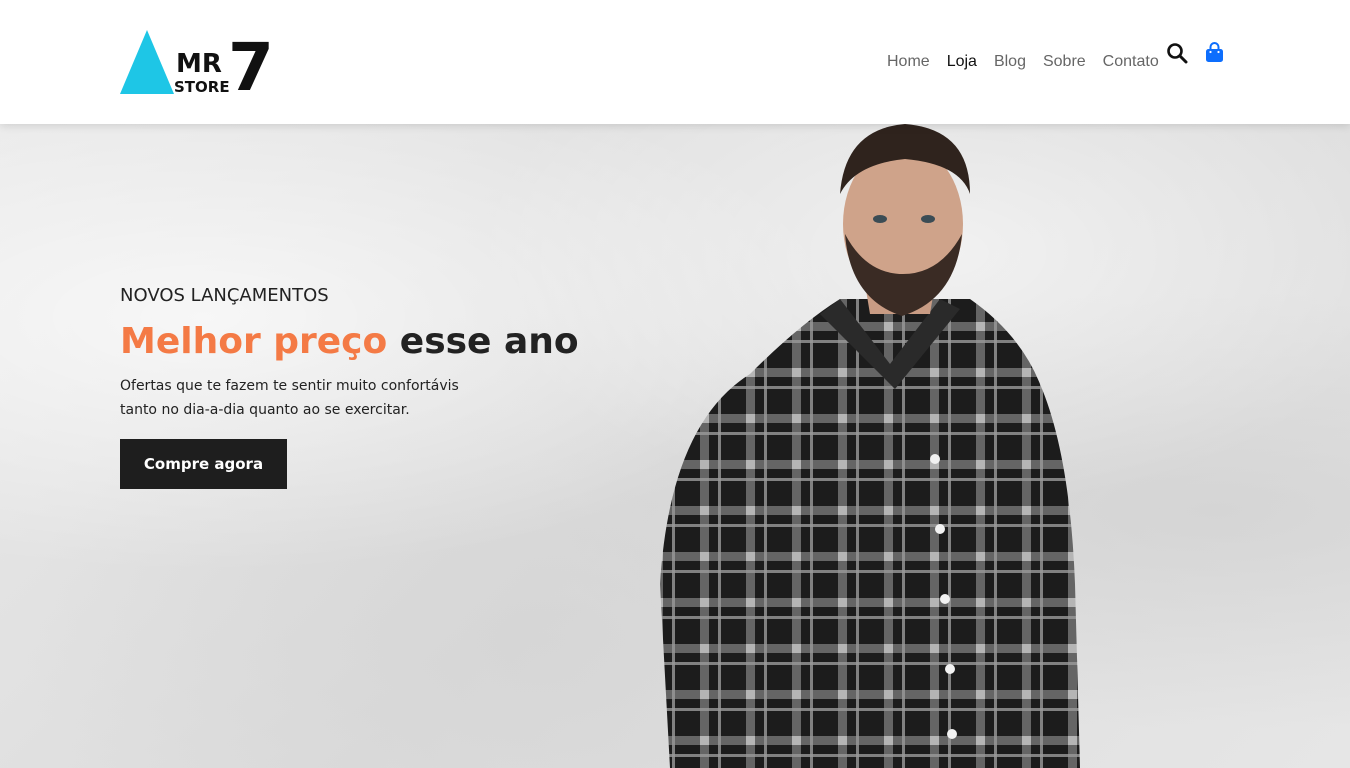  What do you see at coordinates (199, 64) in the screenshot?
I see `logo-text-top: MR` at bounding box center [199, 64].